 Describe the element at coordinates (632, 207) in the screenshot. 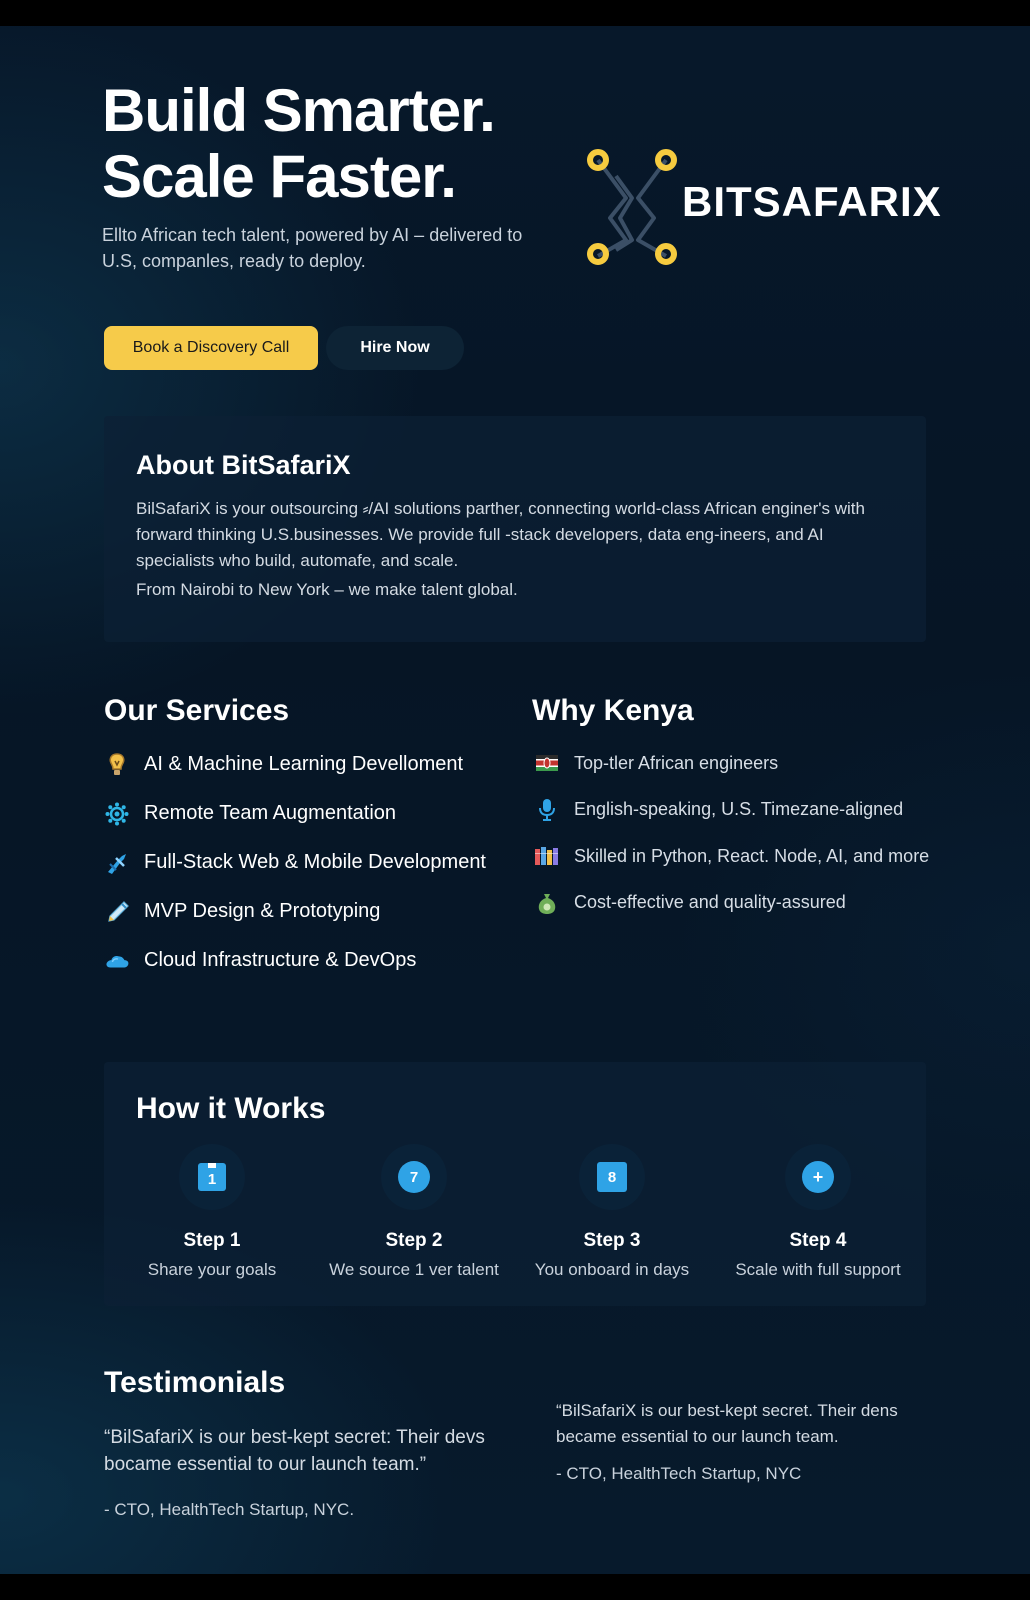

I see `logo-mark-icon` at that location.